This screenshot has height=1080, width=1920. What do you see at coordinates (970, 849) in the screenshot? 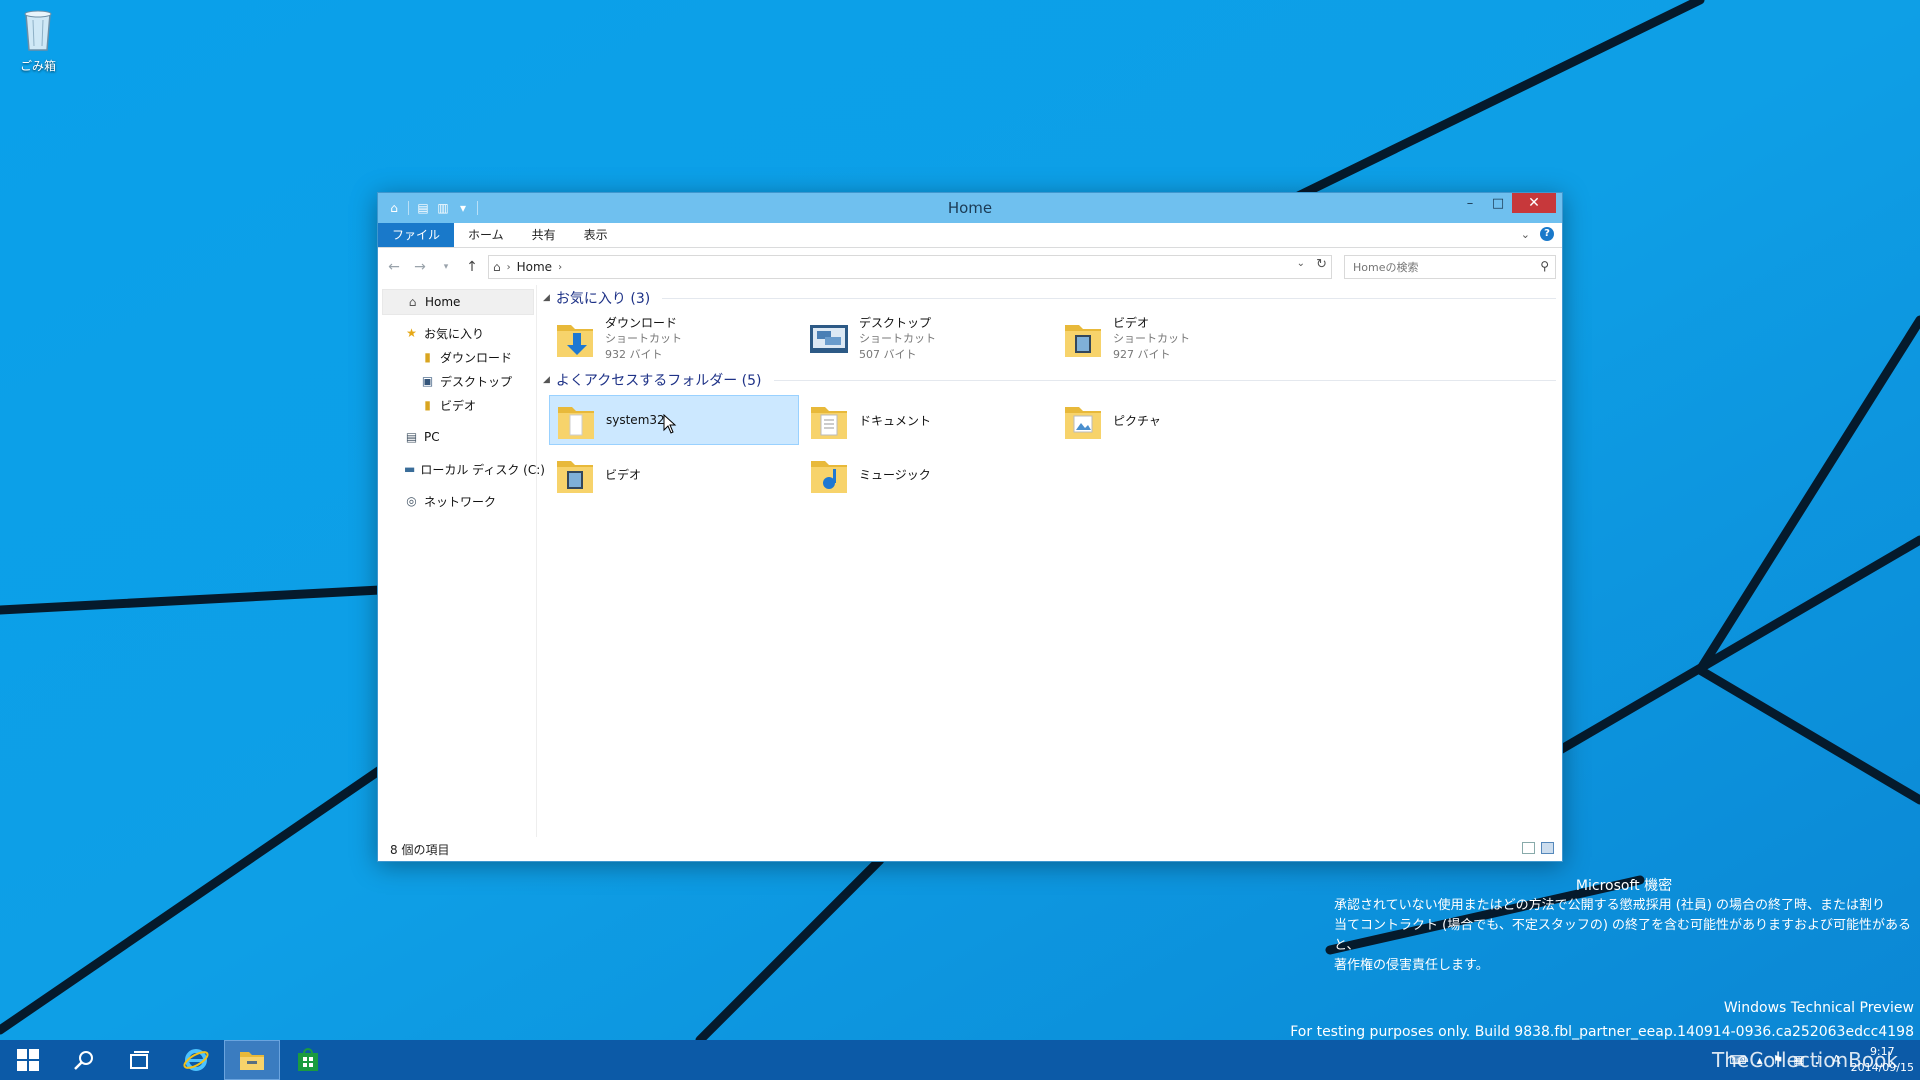
I see `status-bar: 8 個の項目` at bounding box center [970, 849].